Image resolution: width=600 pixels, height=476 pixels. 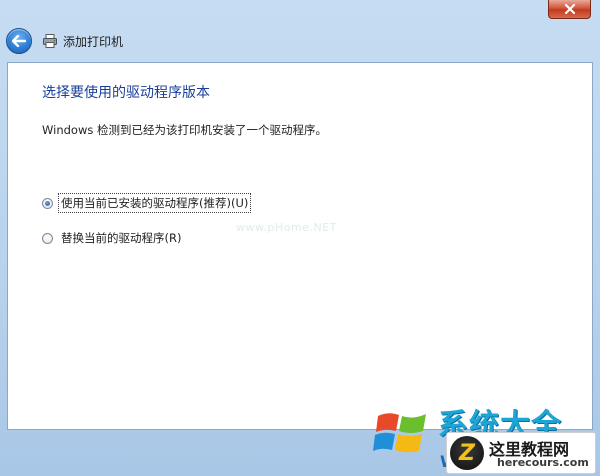 I want to click on radio-button-use-current, so click(x=47, y=203).